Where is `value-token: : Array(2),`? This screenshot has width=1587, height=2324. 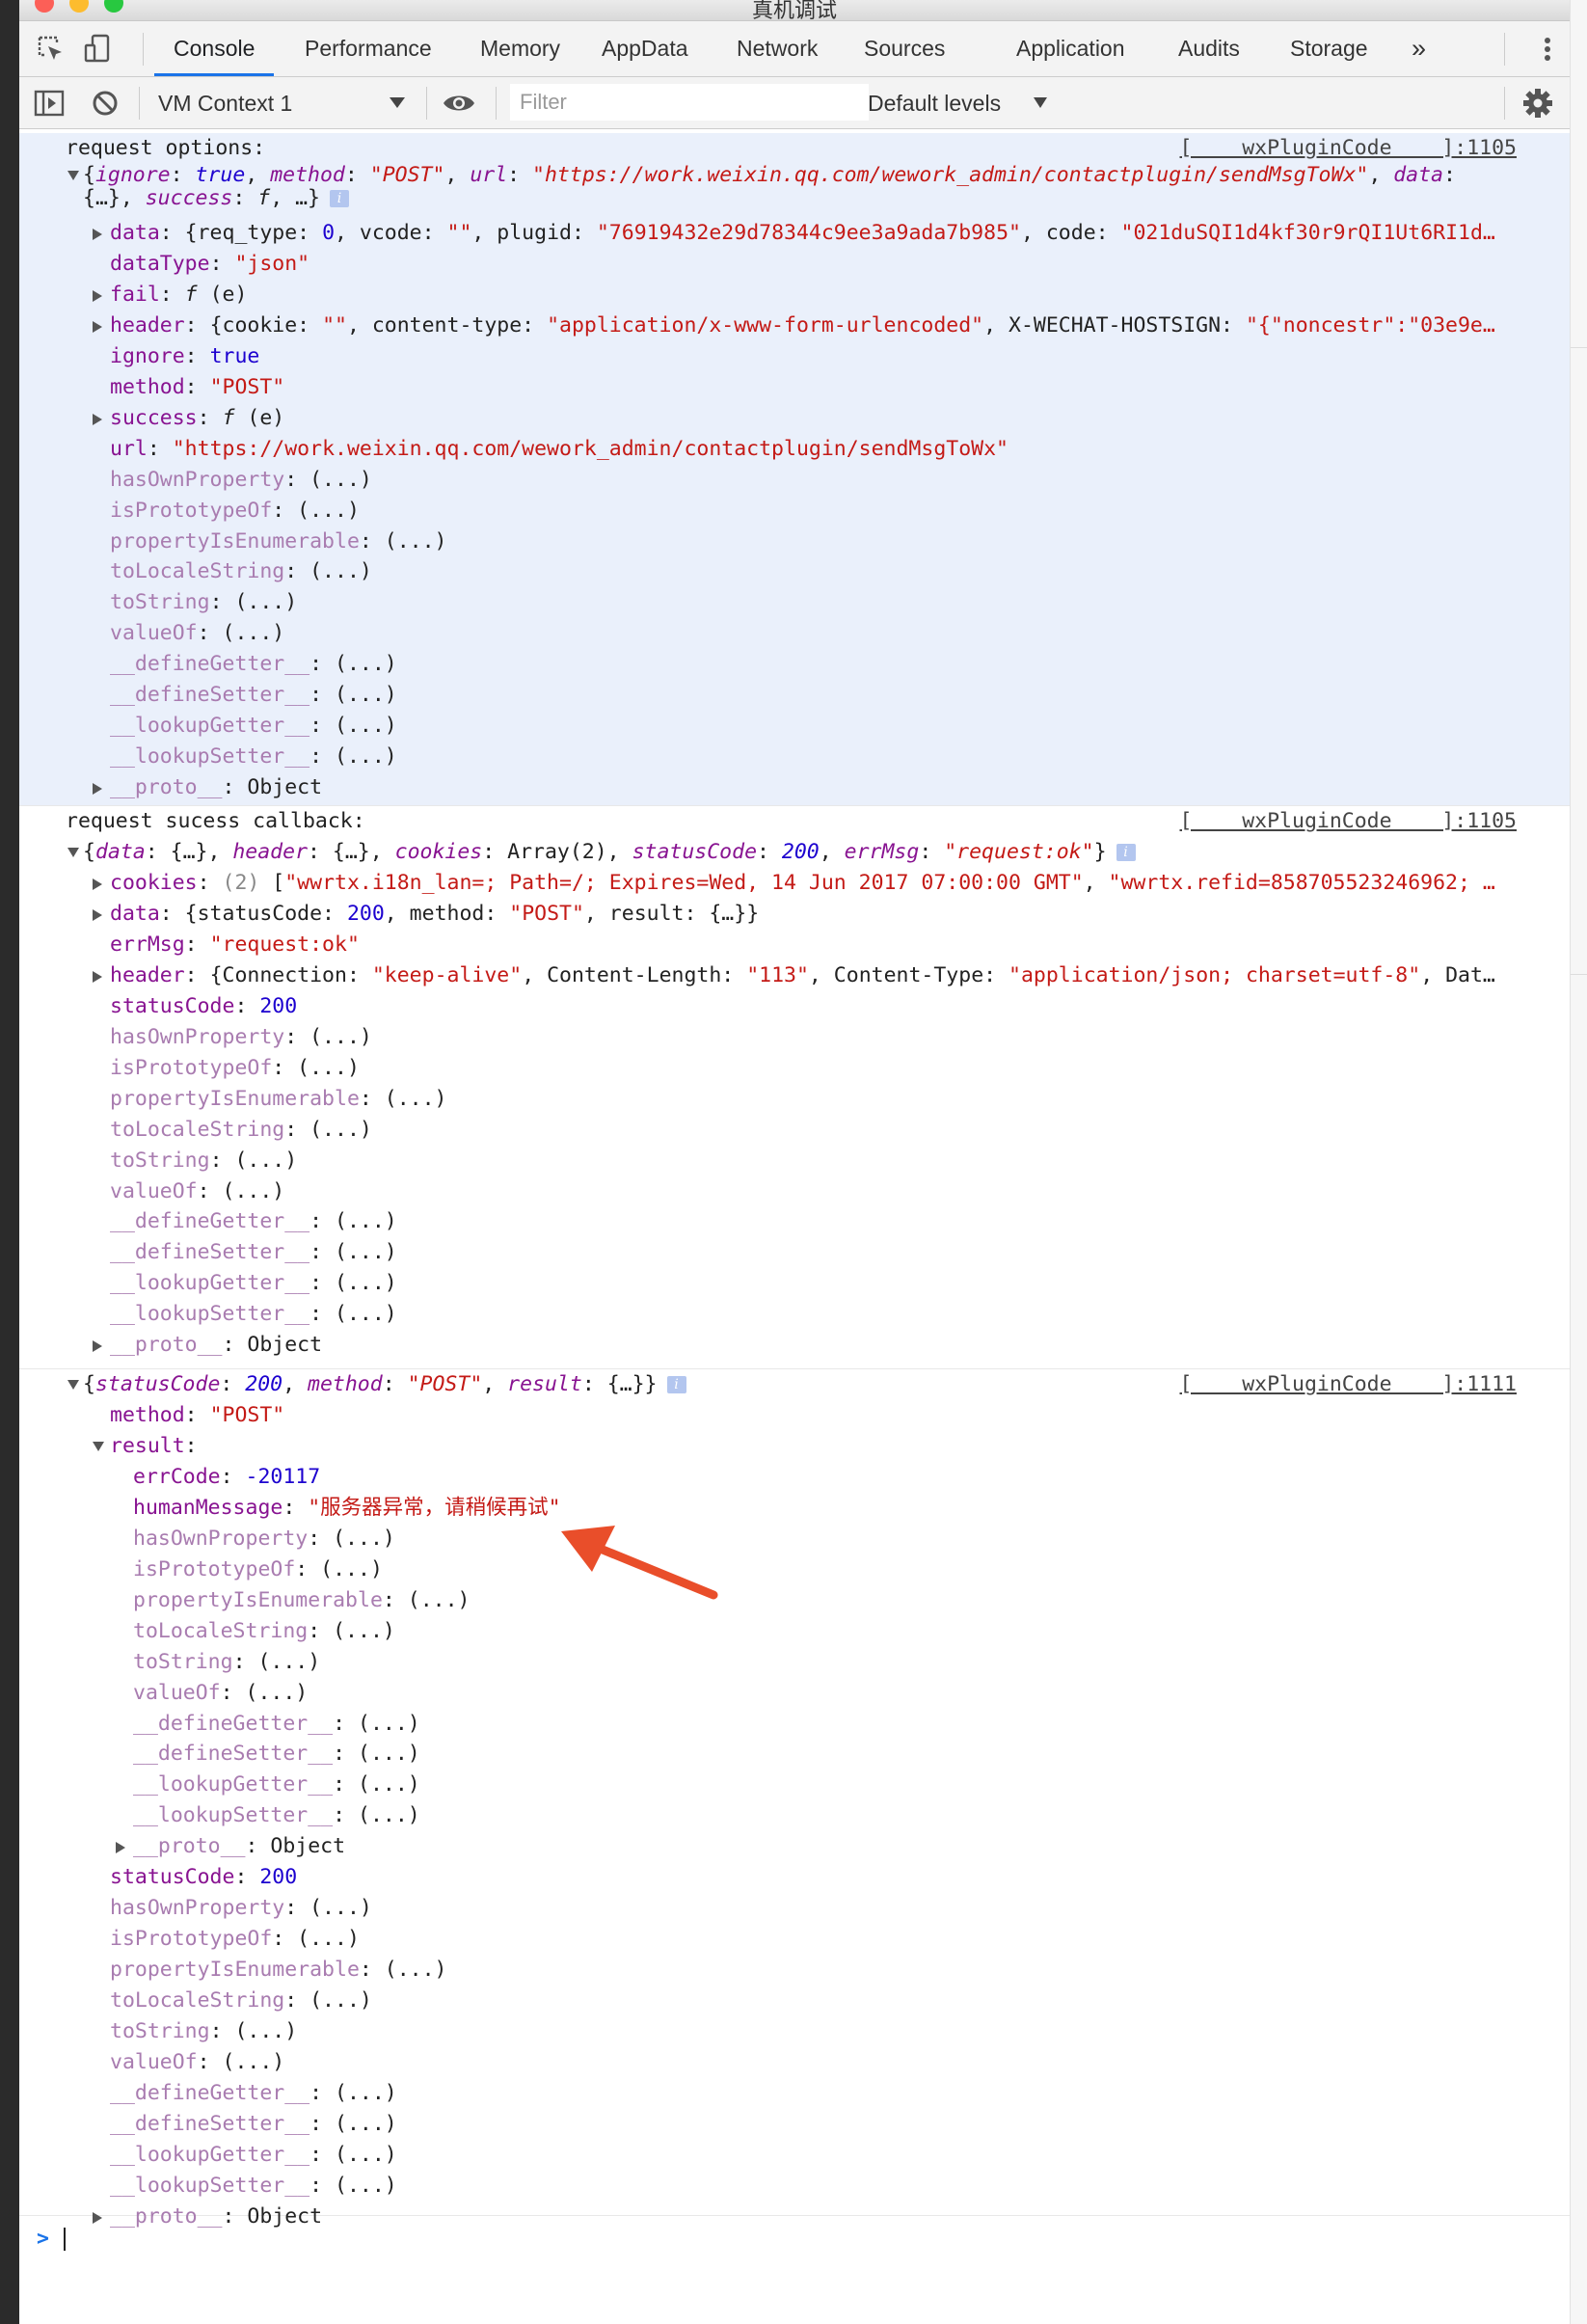
value-token: : Array(2), is located at coordinates (557, 852).